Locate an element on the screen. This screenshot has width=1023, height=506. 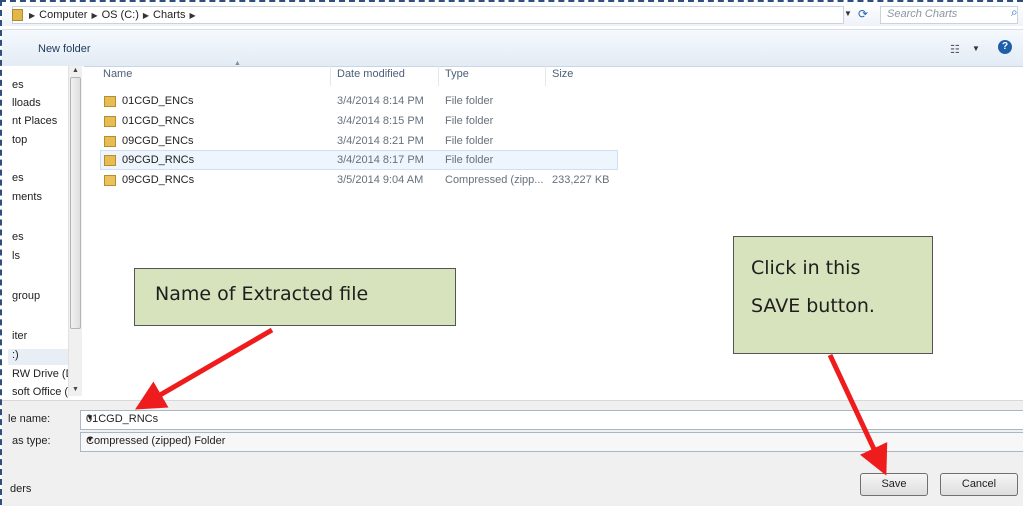
arrow-to-filename is located at coordinates (204, 368).